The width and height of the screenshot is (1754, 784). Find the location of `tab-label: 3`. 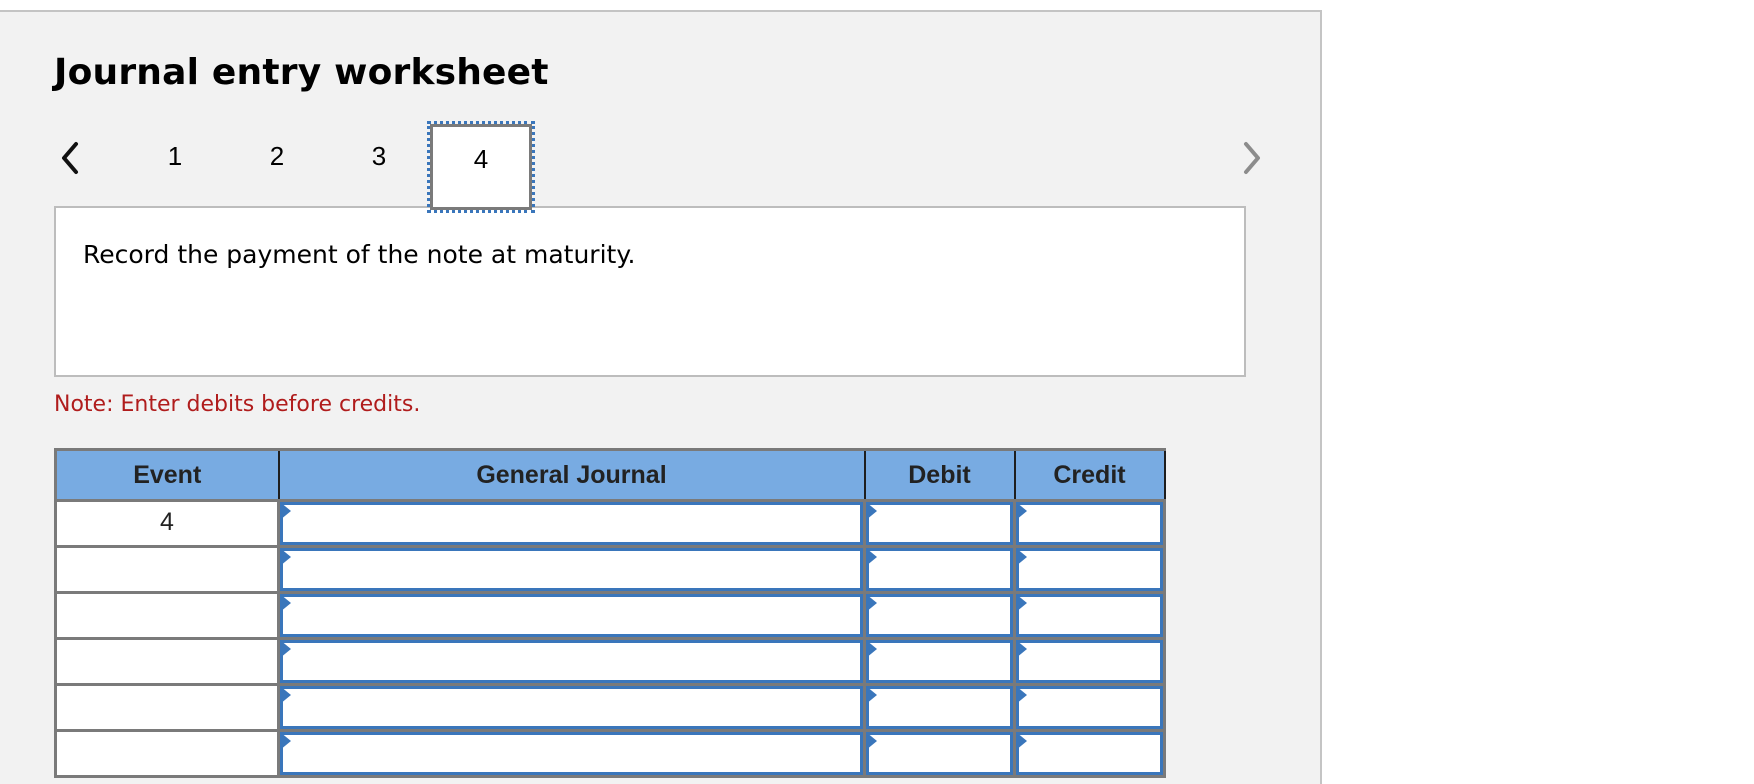

tab-label: 3 is located at coordinates (379, 156).